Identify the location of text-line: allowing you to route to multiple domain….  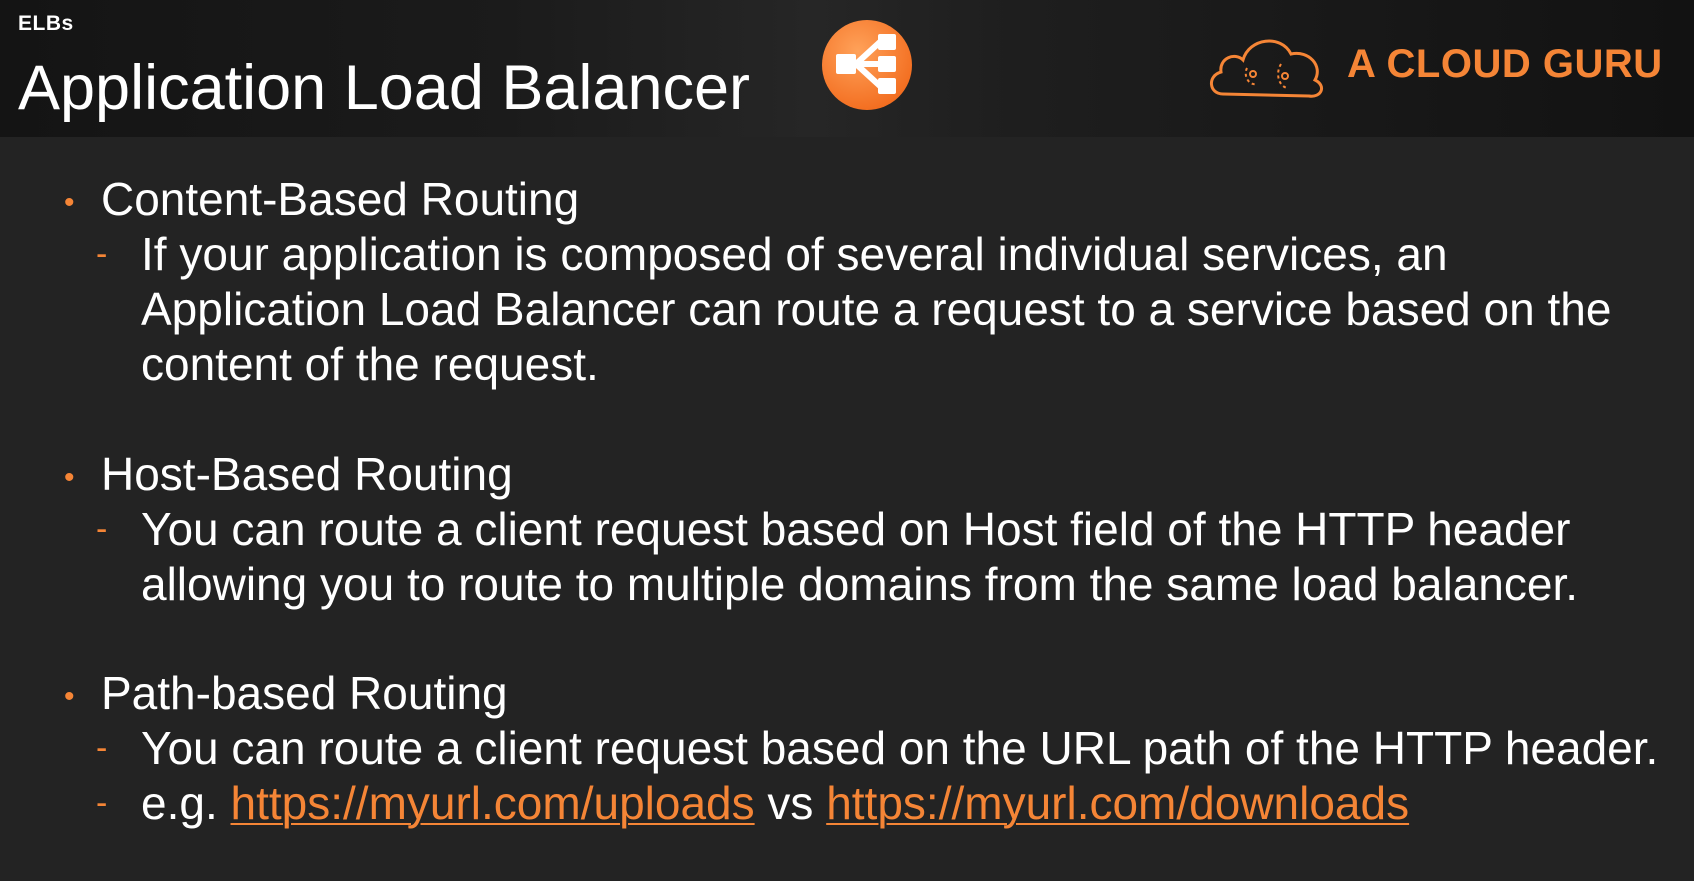
(860, 584).